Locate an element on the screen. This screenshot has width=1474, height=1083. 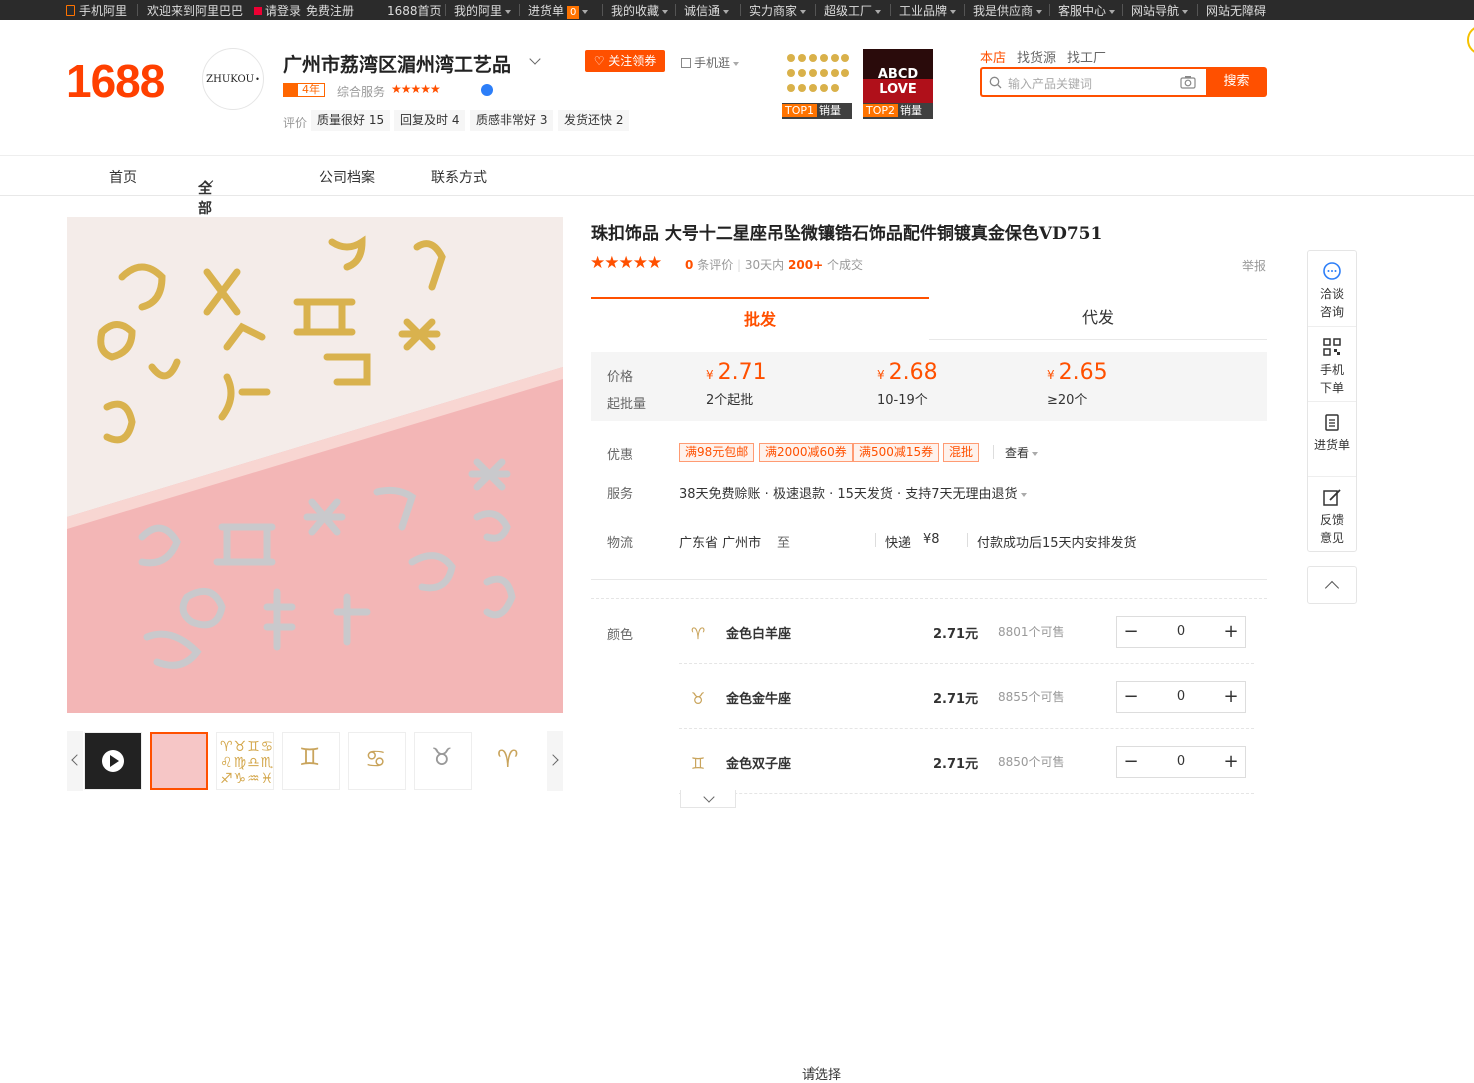
topnav-label: 我是供应商 is located at coordinates (1003, 11).